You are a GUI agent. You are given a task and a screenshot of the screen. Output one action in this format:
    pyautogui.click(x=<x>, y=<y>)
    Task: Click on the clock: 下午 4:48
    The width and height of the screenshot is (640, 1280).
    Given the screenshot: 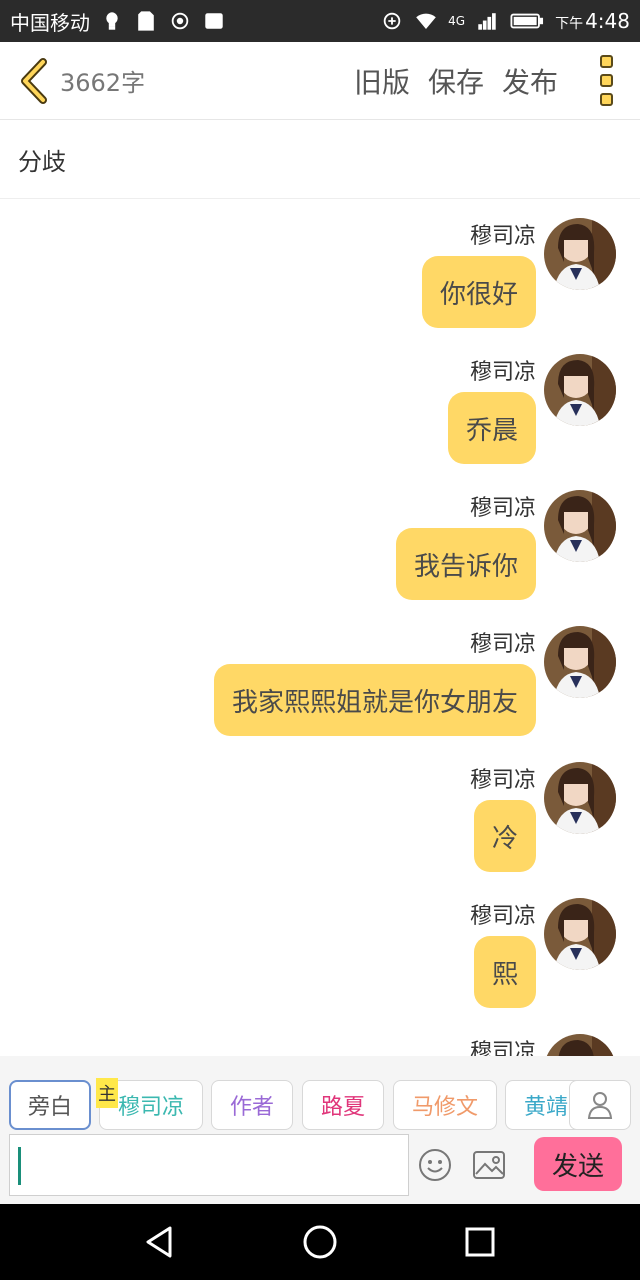 What is the action you would take?
    pyautogui.click(x=592, y=21)
    